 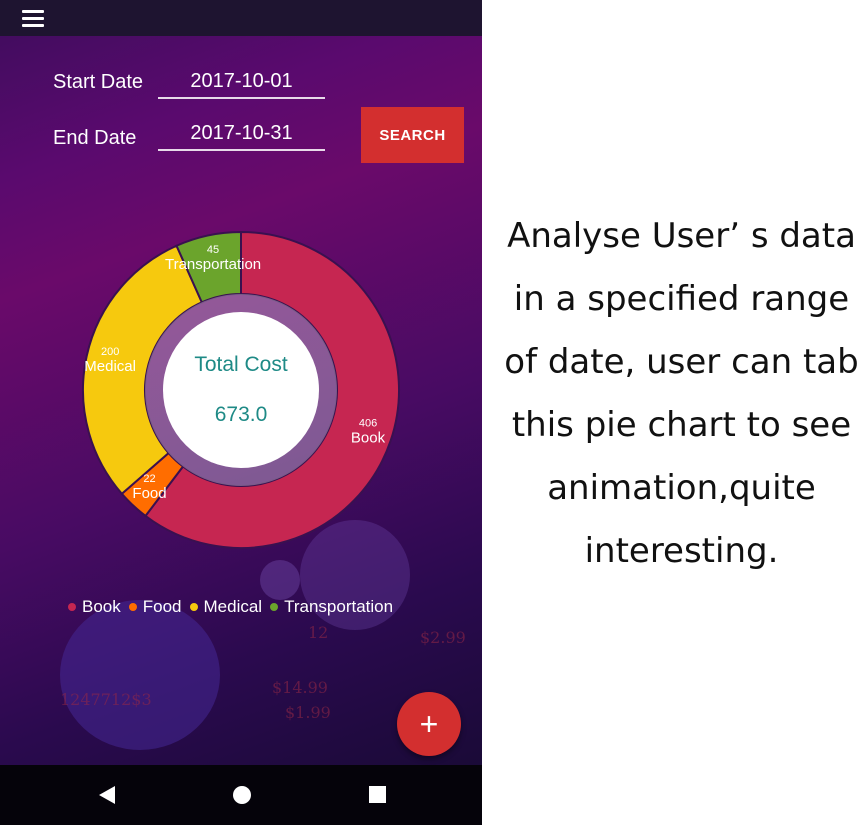 I want to click on android-navigation-bar, so click(x=241, y=795).